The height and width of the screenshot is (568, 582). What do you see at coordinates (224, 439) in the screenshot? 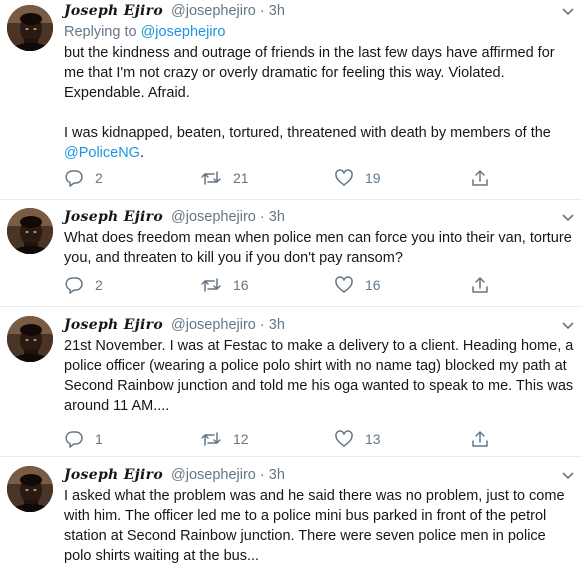
I see `retweet-button: 12` at bounding box center [224, 439].